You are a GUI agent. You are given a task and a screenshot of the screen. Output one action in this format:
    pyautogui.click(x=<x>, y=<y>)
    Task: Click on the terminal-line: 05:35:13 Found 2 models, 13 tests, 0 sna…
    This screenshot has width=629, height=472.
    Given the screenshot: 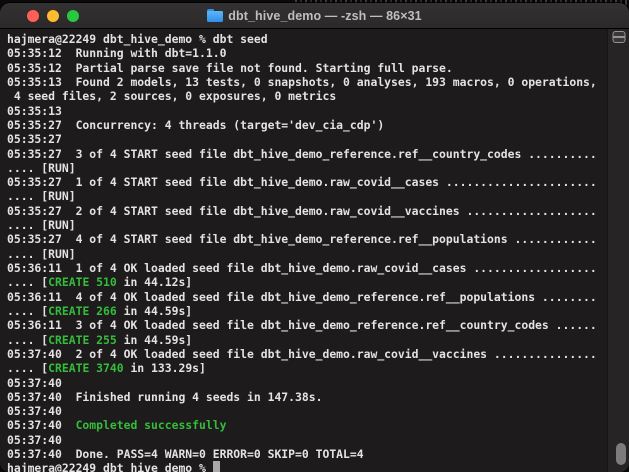 What is the action you would take?
    pyautogui.click(x=302, y=81)
    